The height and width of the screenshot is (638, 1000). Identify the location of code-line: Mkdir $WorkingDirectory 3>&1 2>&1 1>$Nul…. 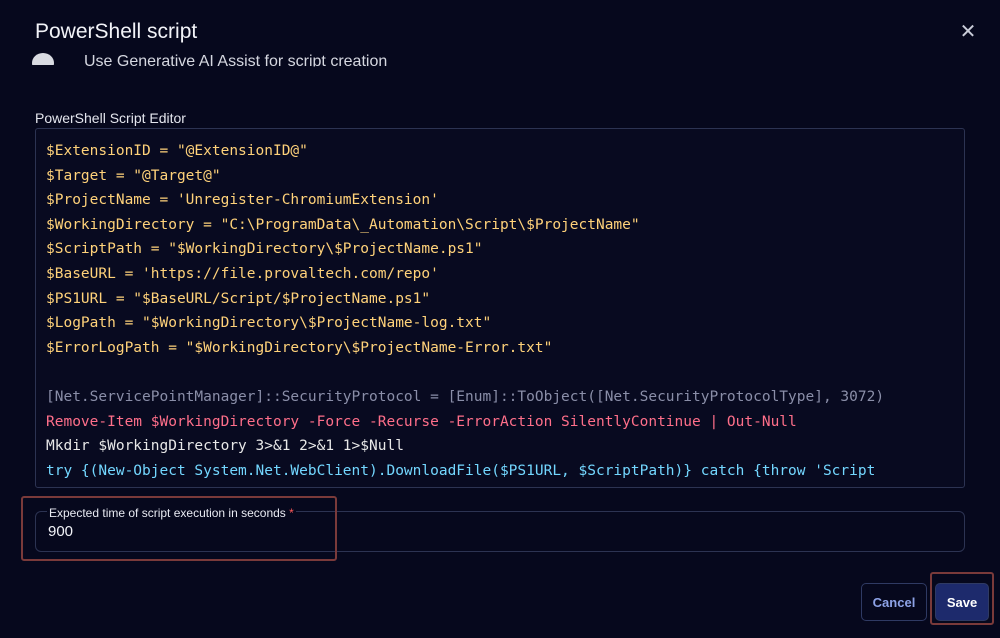
(225, 446).